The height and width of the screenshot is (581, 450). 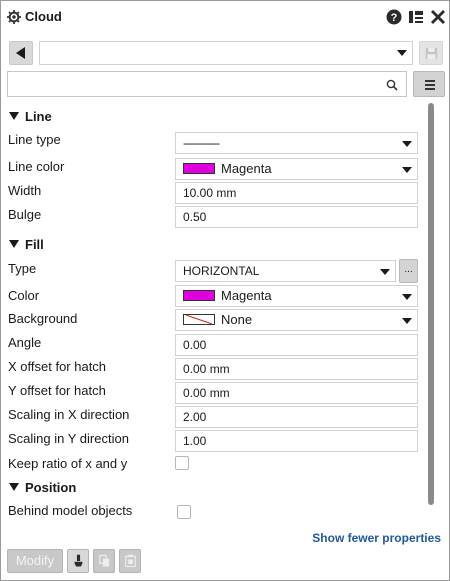 What do you see at coordinates (296, 369) in the screenshot?
I see `x-offset-input: 0.00 mm` at bounding box center [296, 369].